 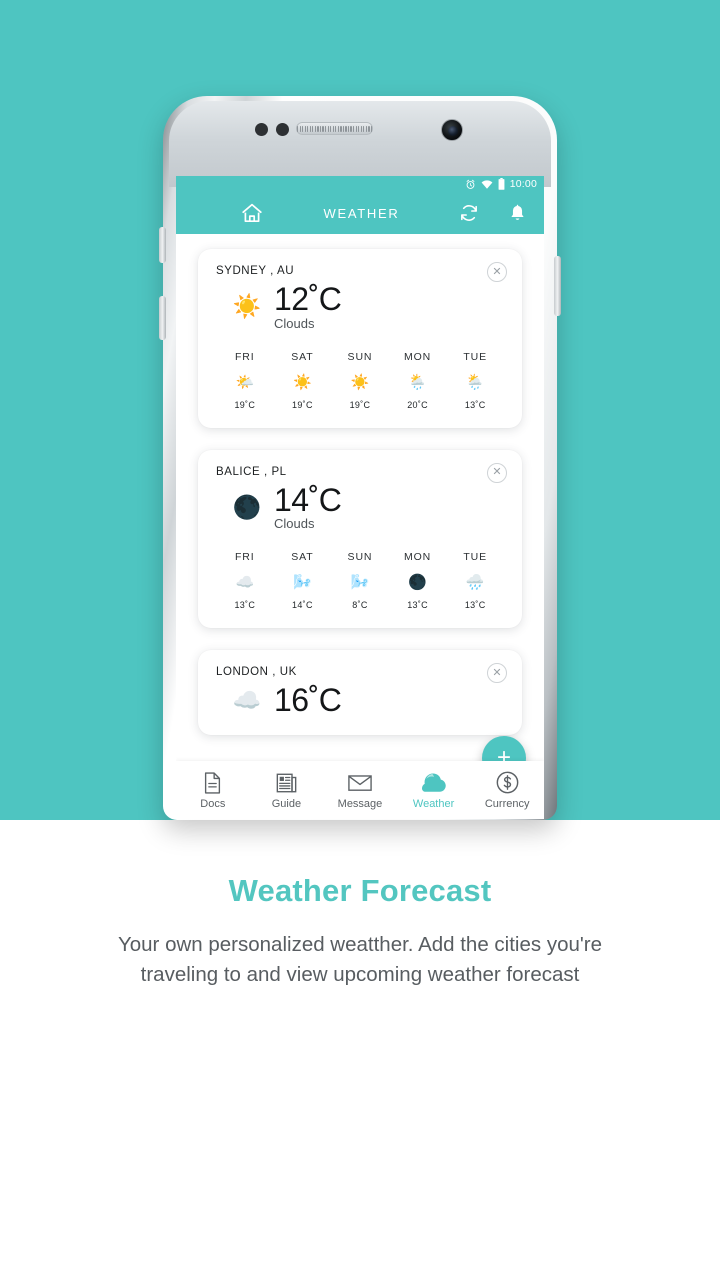 I want to click on forecast-day: MON 🌦️ 20˚C, so click(x=418, y=380).